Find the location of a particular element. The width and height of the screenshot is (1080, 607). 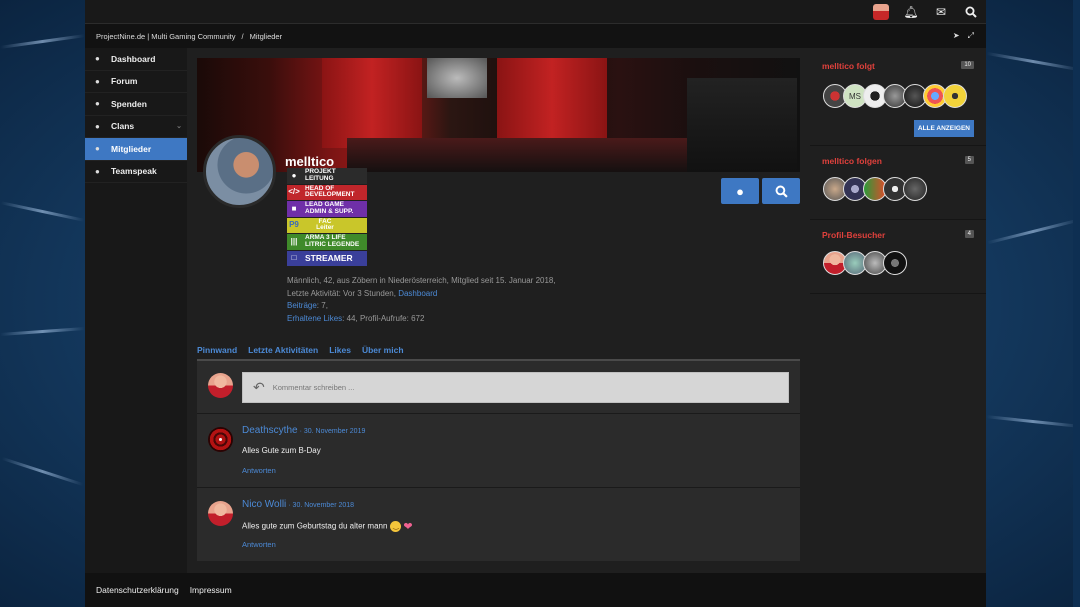

footer-privacy-link: Datenschutzerklärung is located at coordinates (137, 590).